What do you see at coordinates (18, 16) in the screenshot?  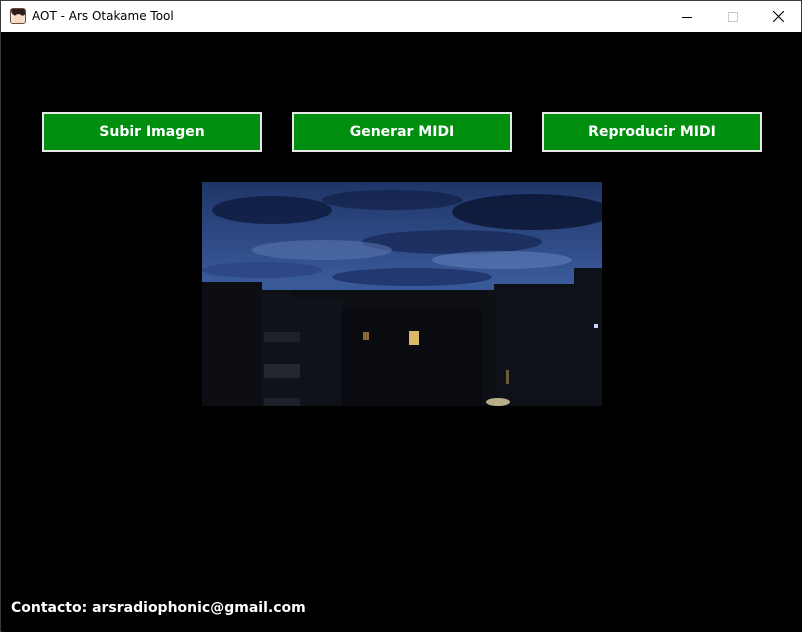 I see `anime-face-icon` at bounding box center [18, 16].